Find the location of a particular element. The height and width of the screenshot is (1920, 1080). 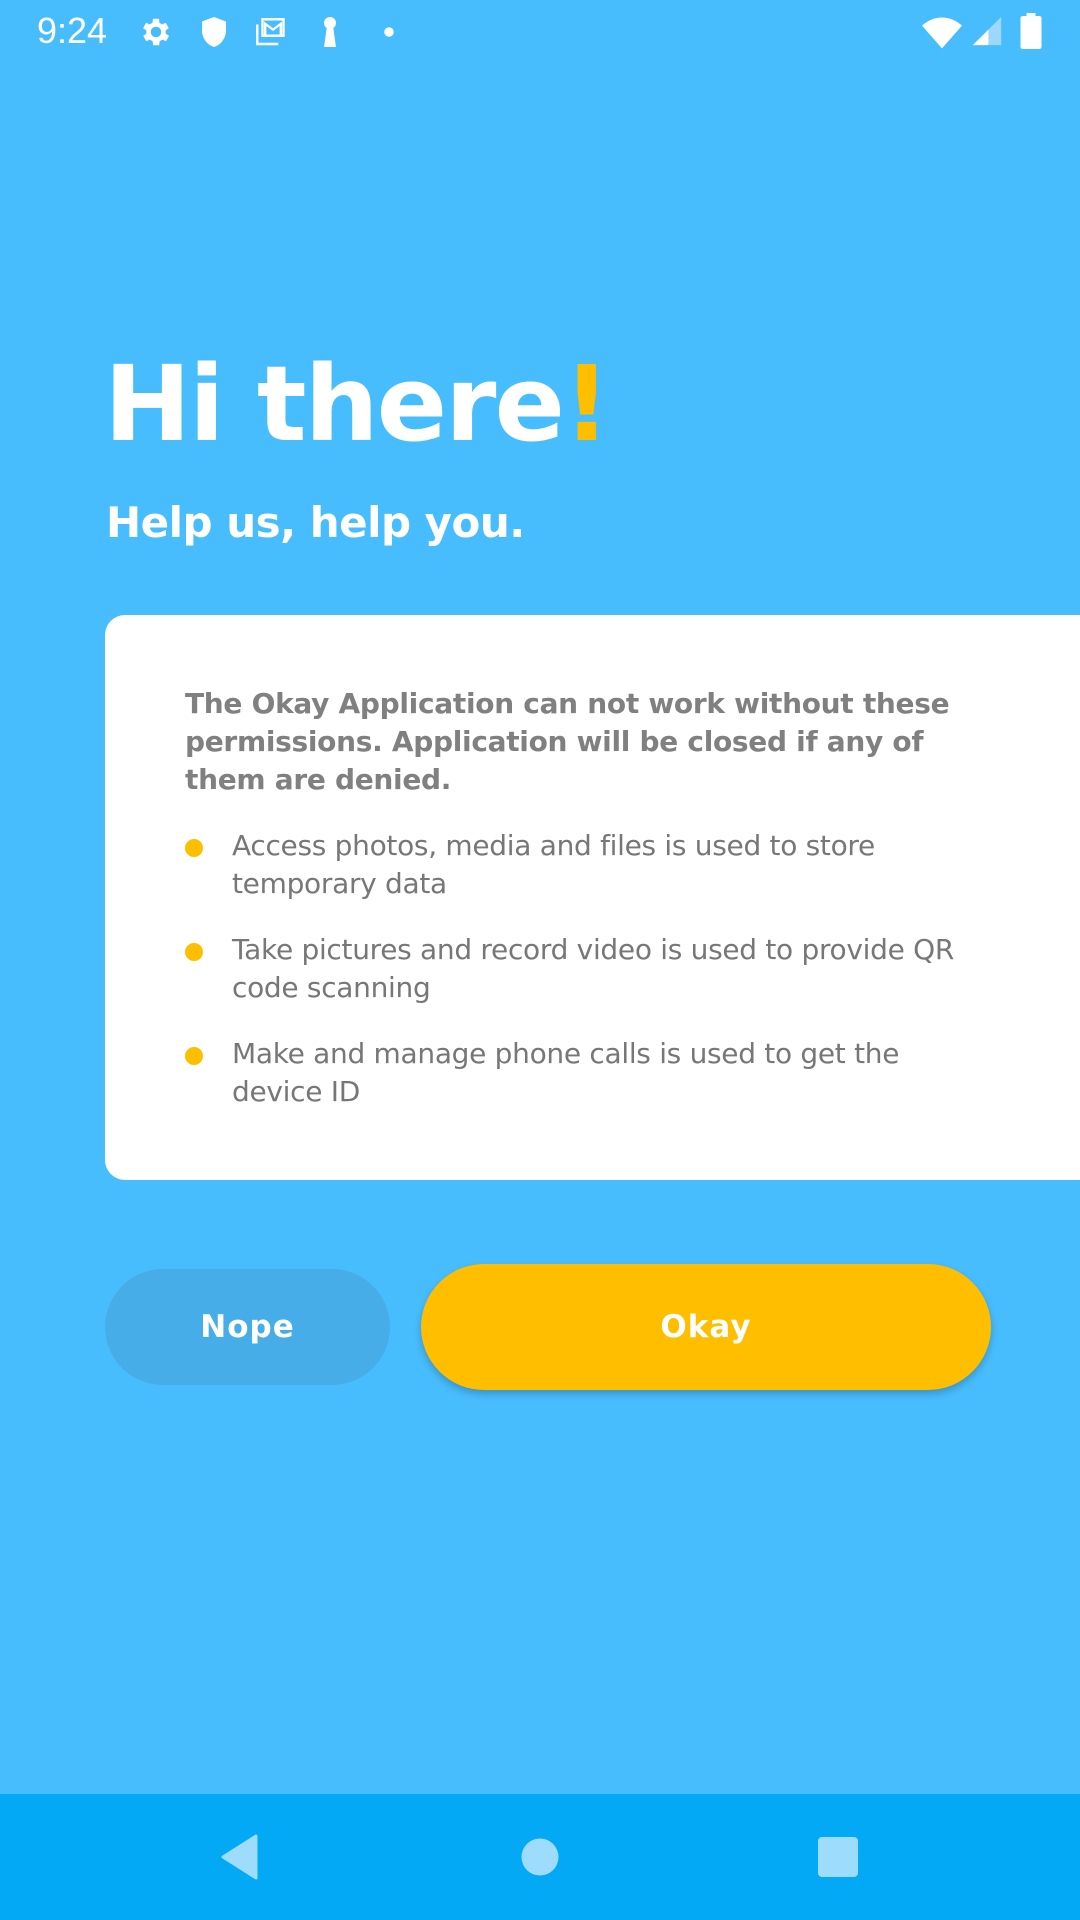

nav-home-button is located at coordinates (540, 1857).